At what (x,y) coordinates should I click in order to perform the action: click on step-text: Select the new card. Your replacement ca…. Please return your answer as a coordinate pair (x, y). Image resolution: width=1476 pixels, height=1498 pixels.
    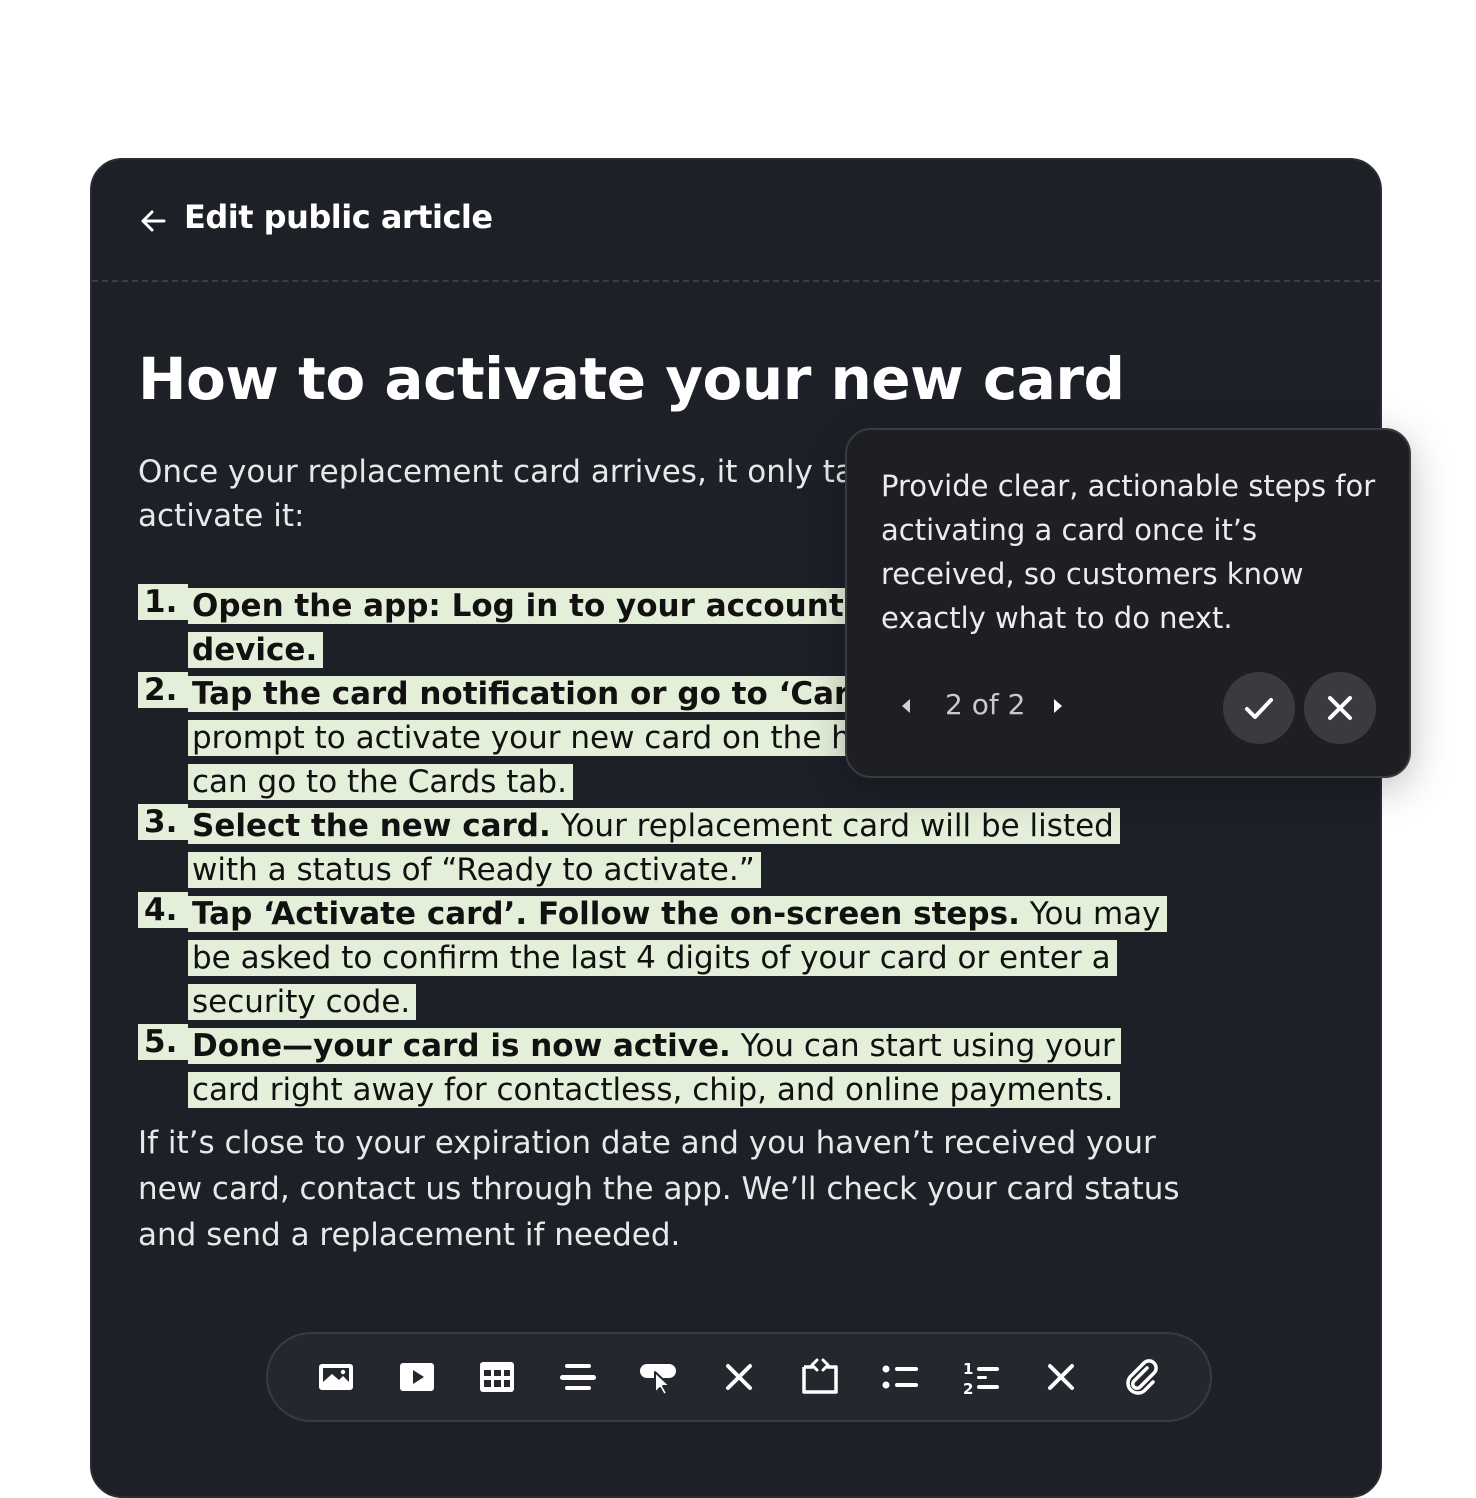
    Looking at the image, I should click on (654, 848).